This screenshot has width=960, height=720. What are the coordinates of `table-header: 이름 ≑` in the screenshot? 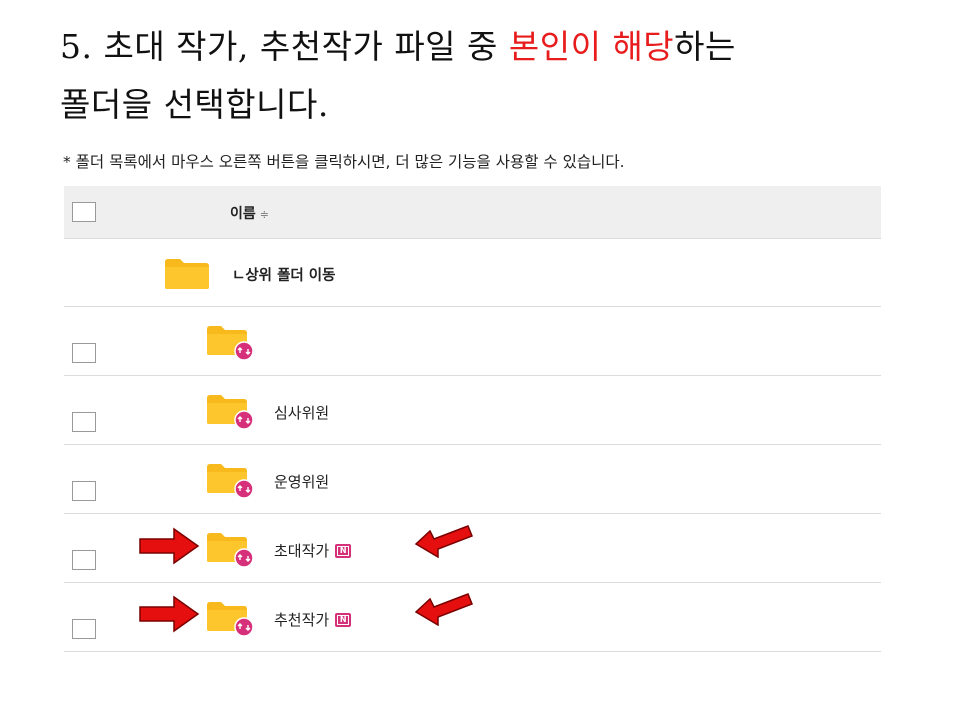 It's located at (472, 212).